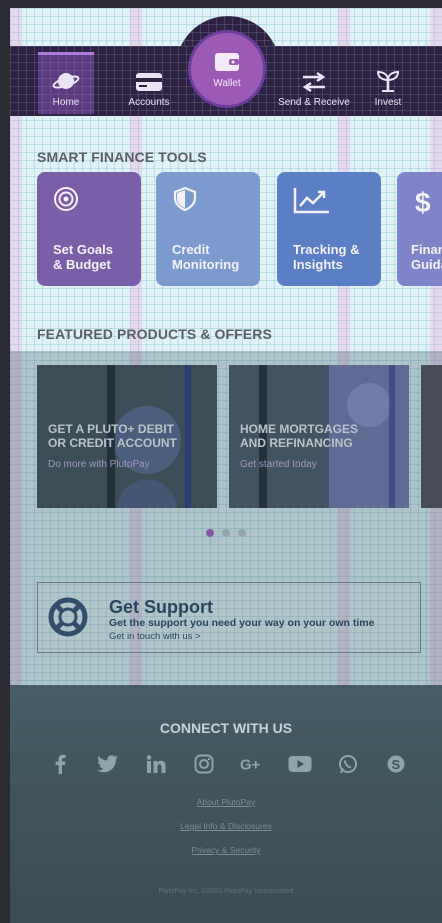 Image resolution: width=442 pixels, height=923 pixels. I want to click on instagram-icon, so click(204, 764).